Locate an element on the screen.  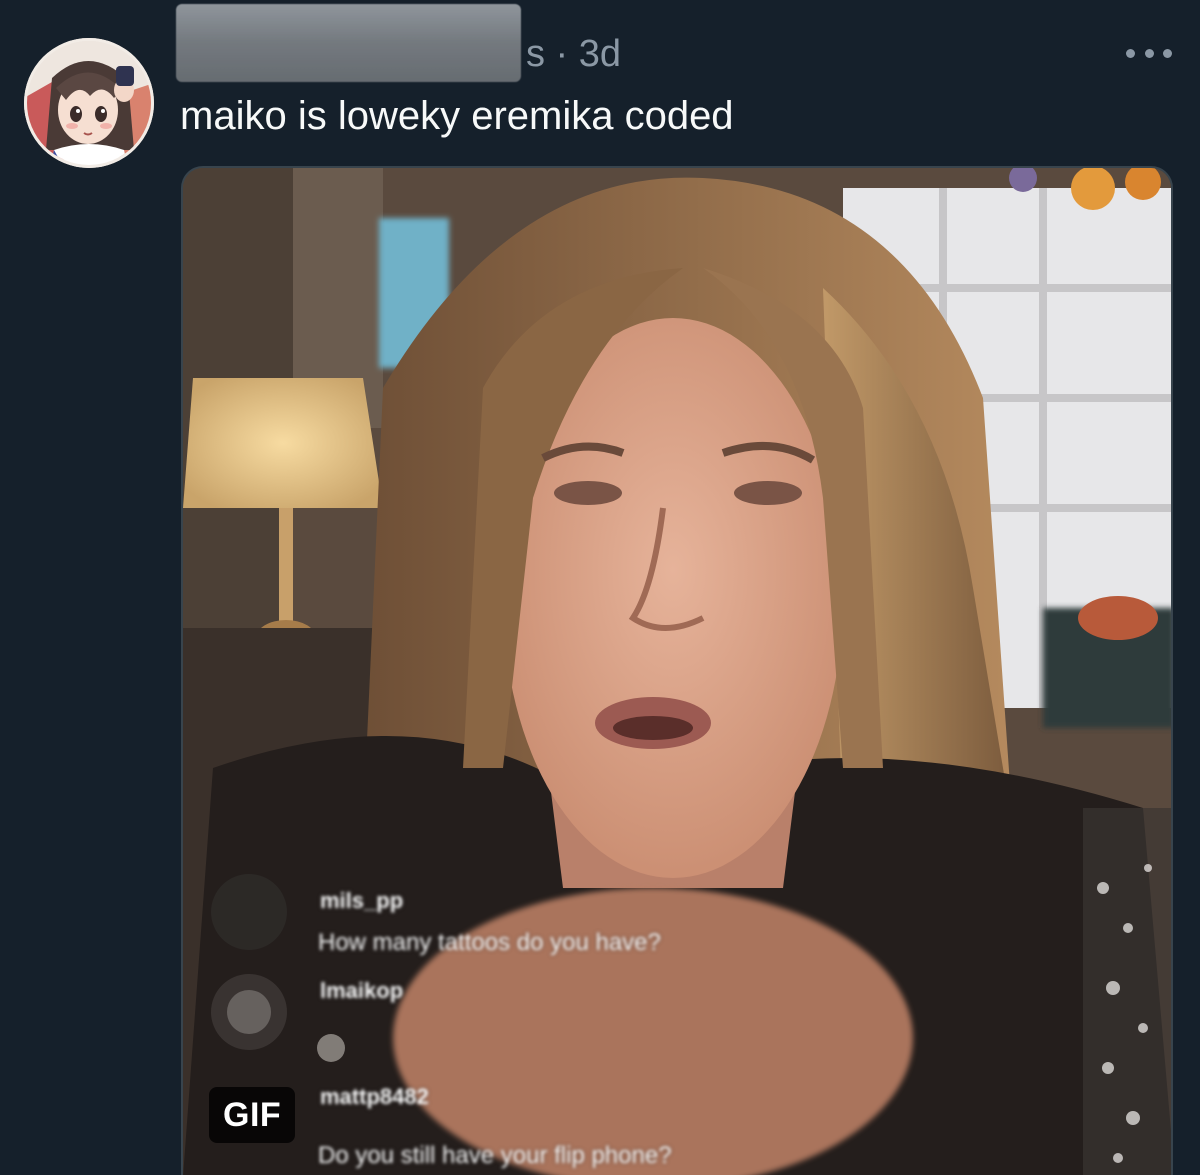
comment-username: mattp8482 is located at coordinates (374, 1096).